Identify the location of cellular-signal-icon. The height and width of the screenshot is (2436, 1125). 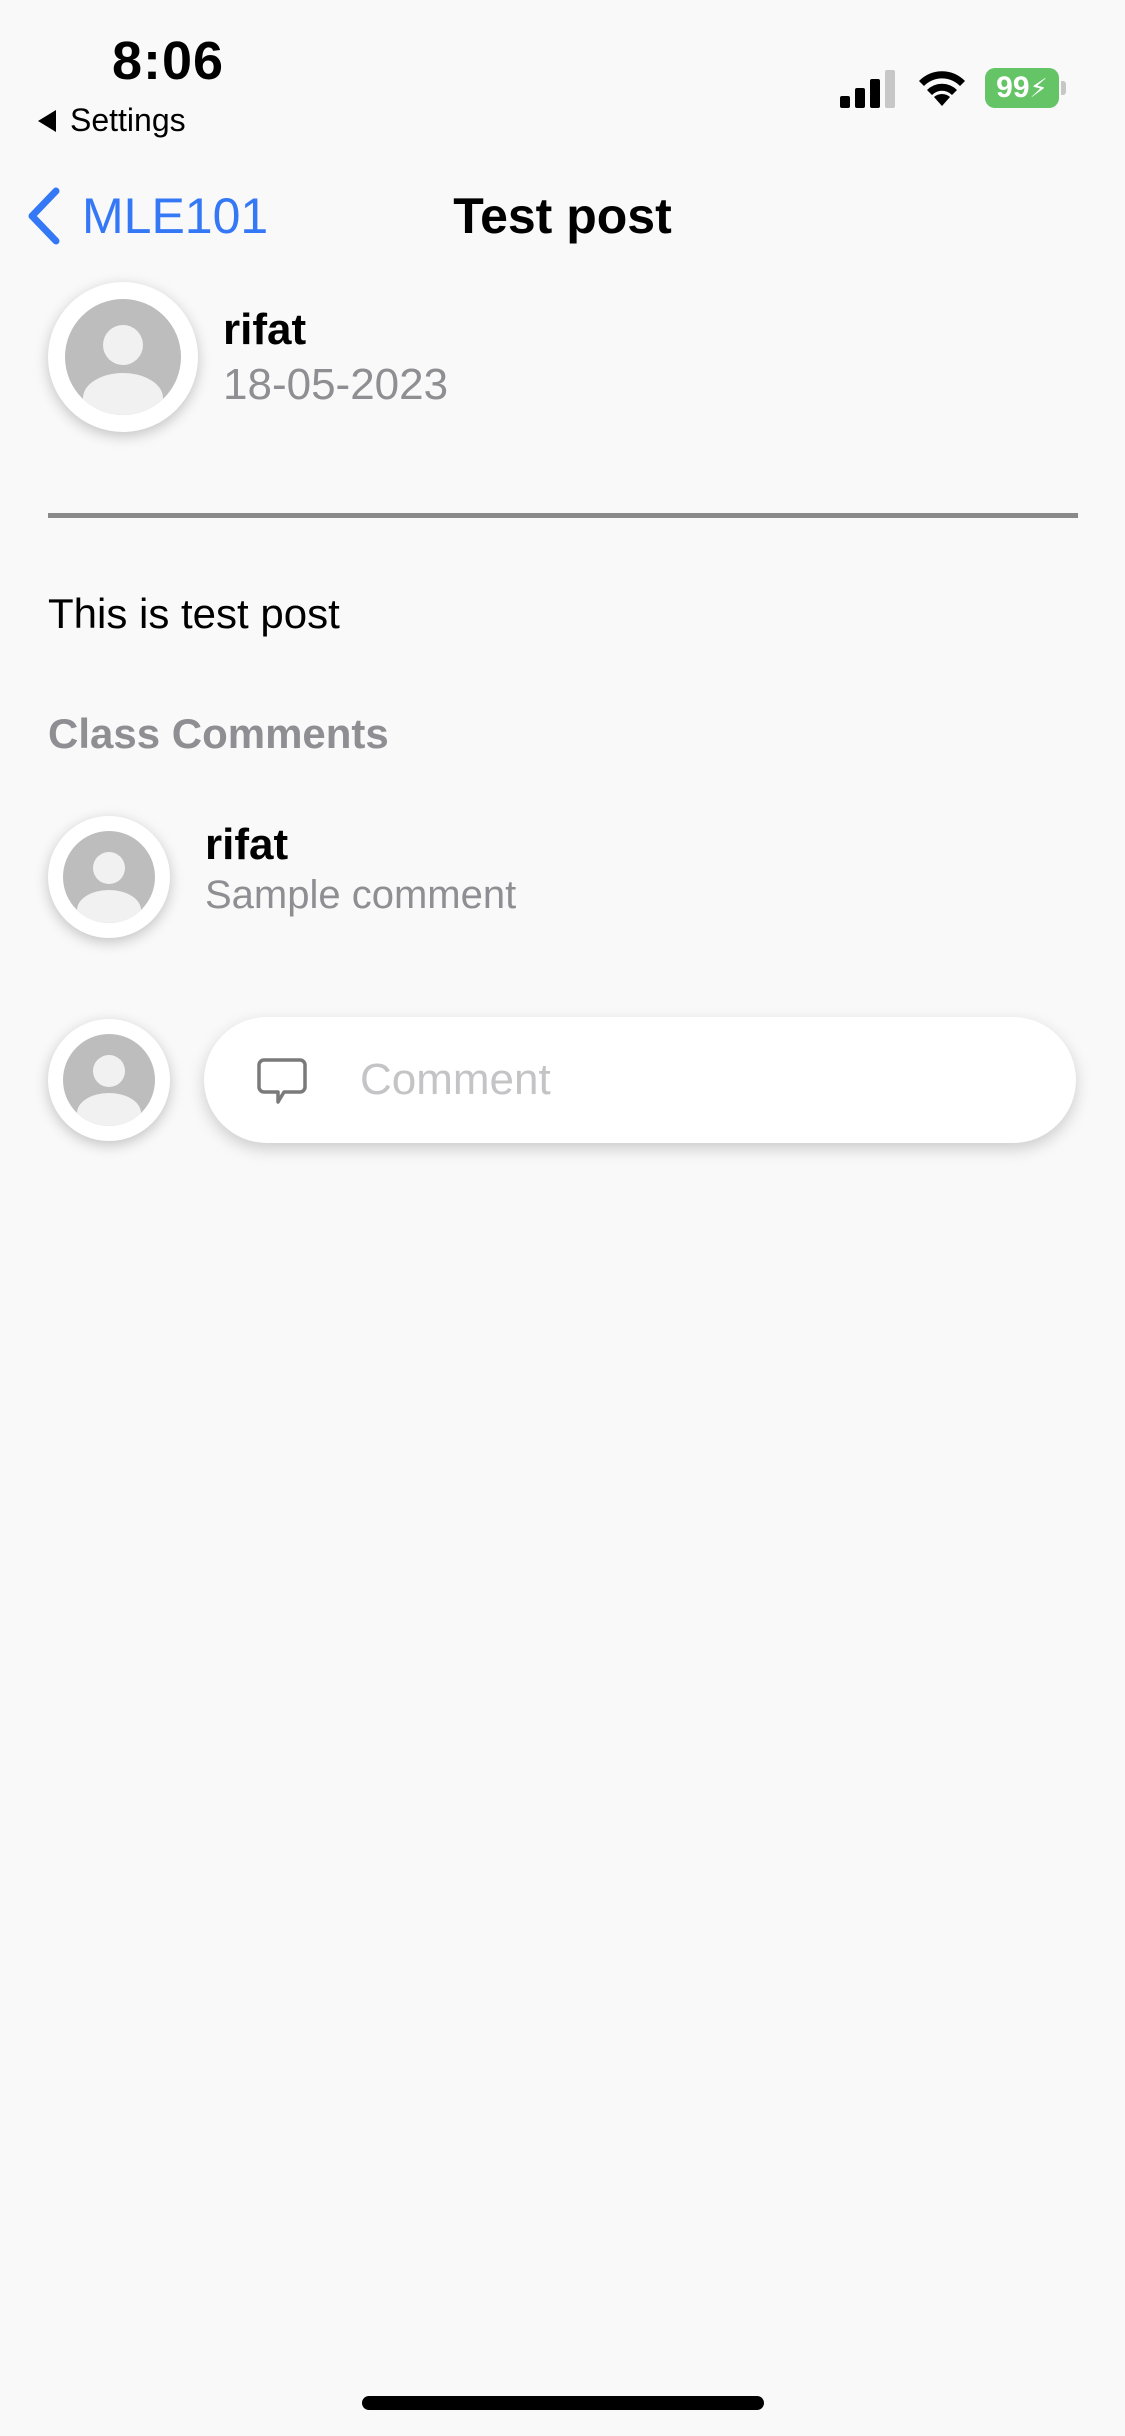
(867, 89).